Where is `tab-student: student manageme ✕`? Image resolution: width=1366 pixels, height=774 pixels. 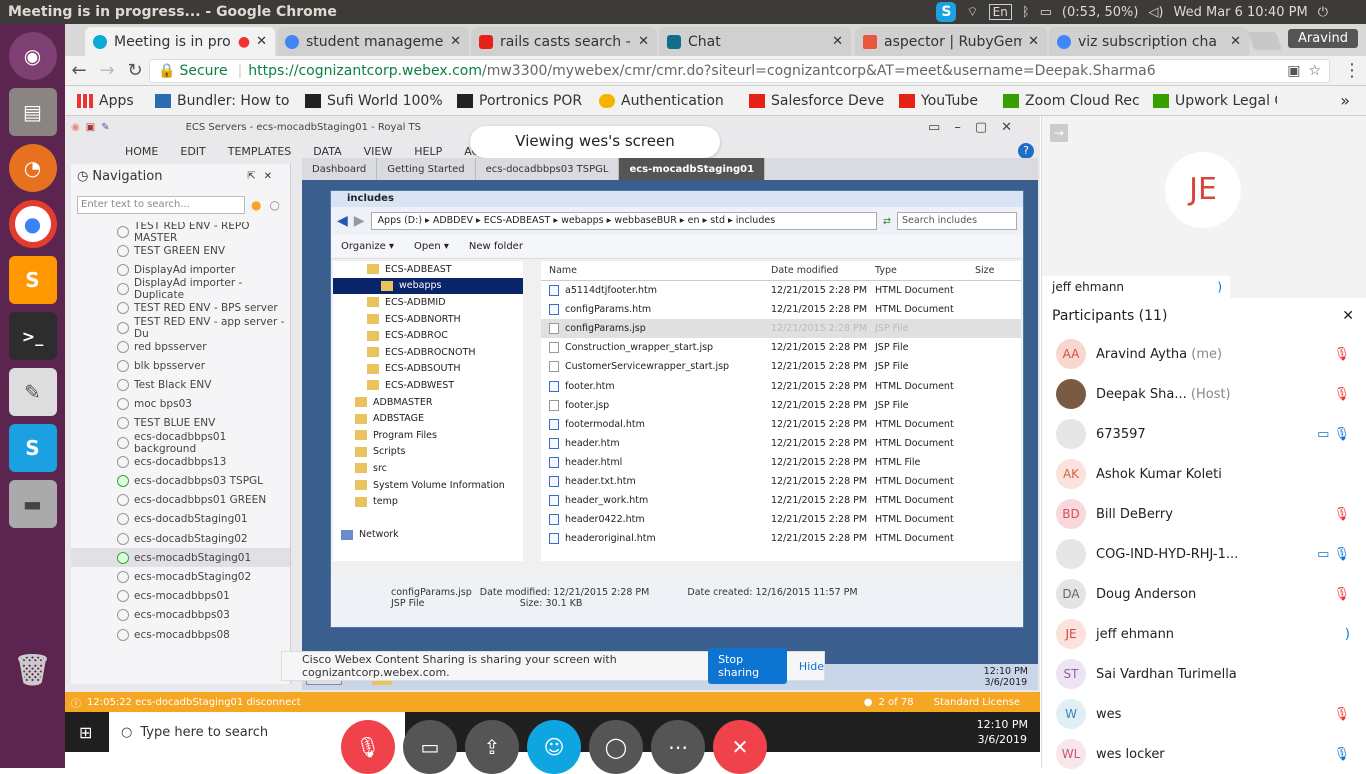
tab-student: student manageme ✕ is located at coordinates (373, 41).